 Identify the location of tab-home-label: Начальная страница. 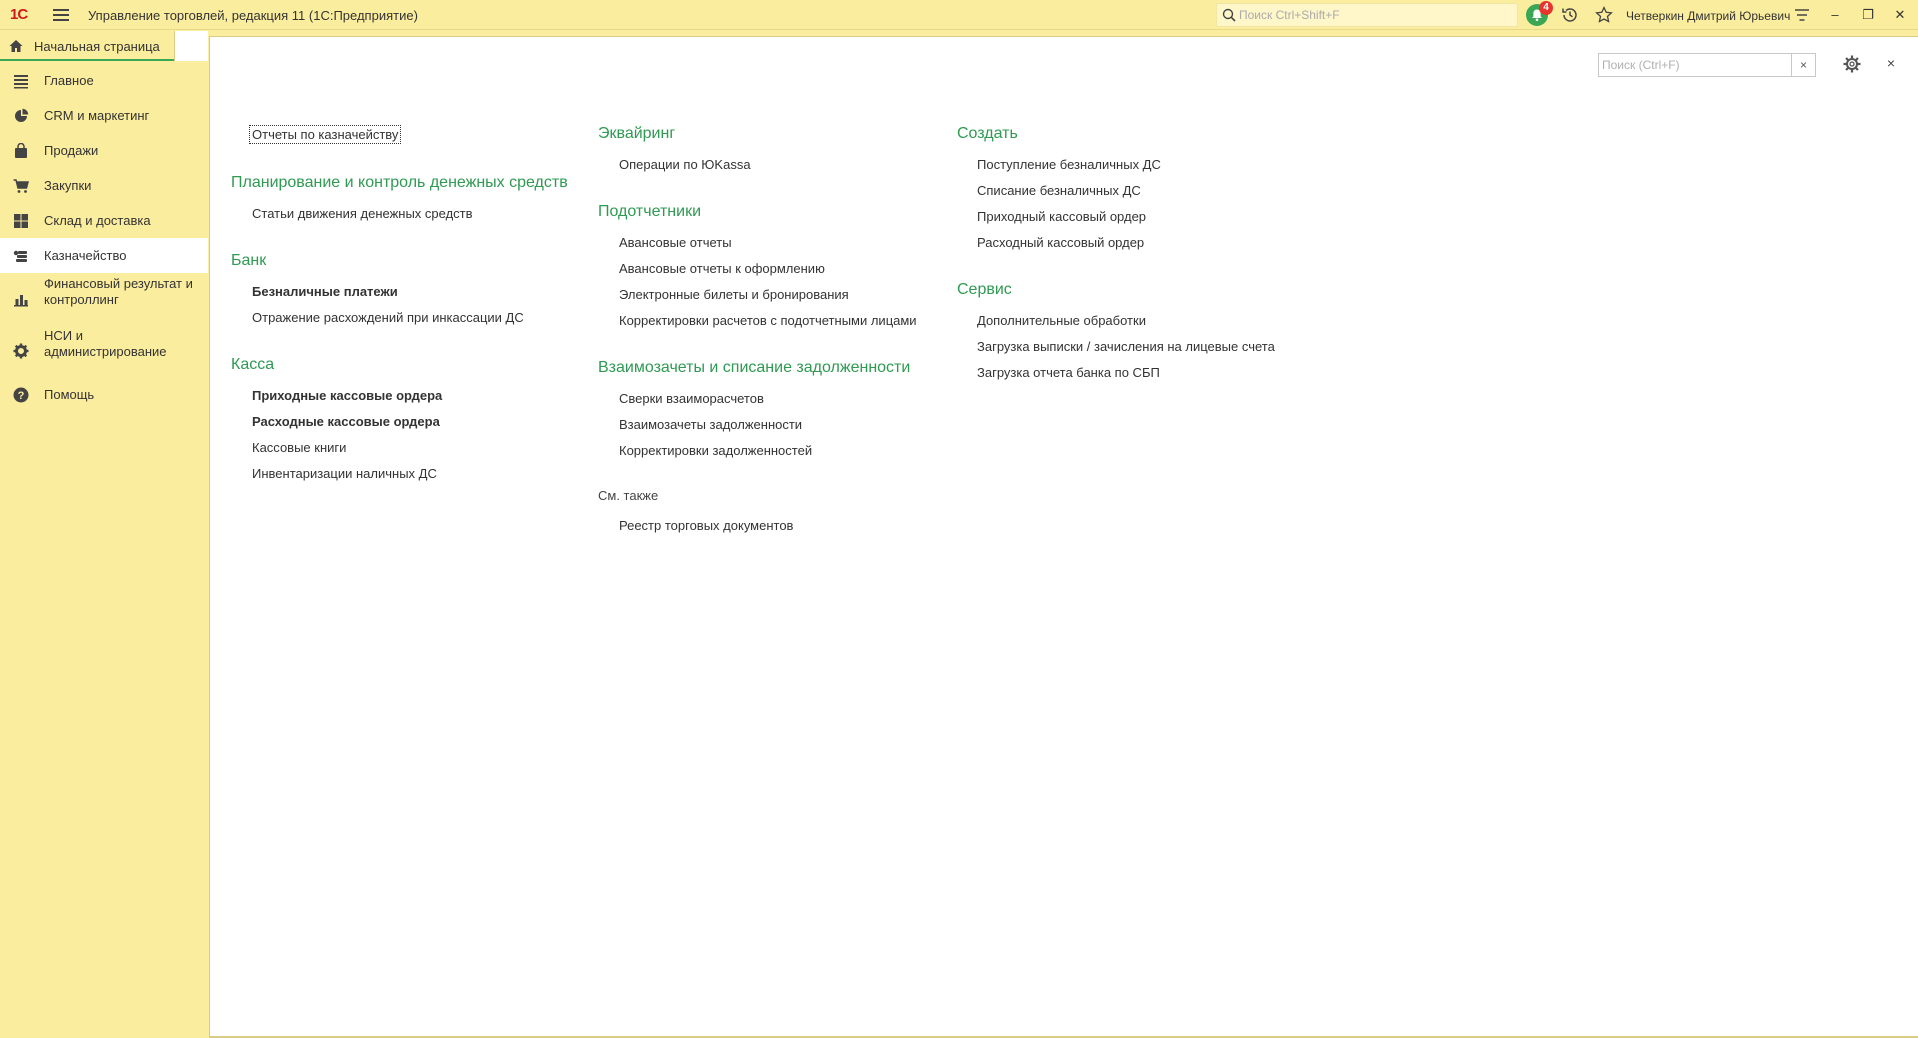
(97, 46).